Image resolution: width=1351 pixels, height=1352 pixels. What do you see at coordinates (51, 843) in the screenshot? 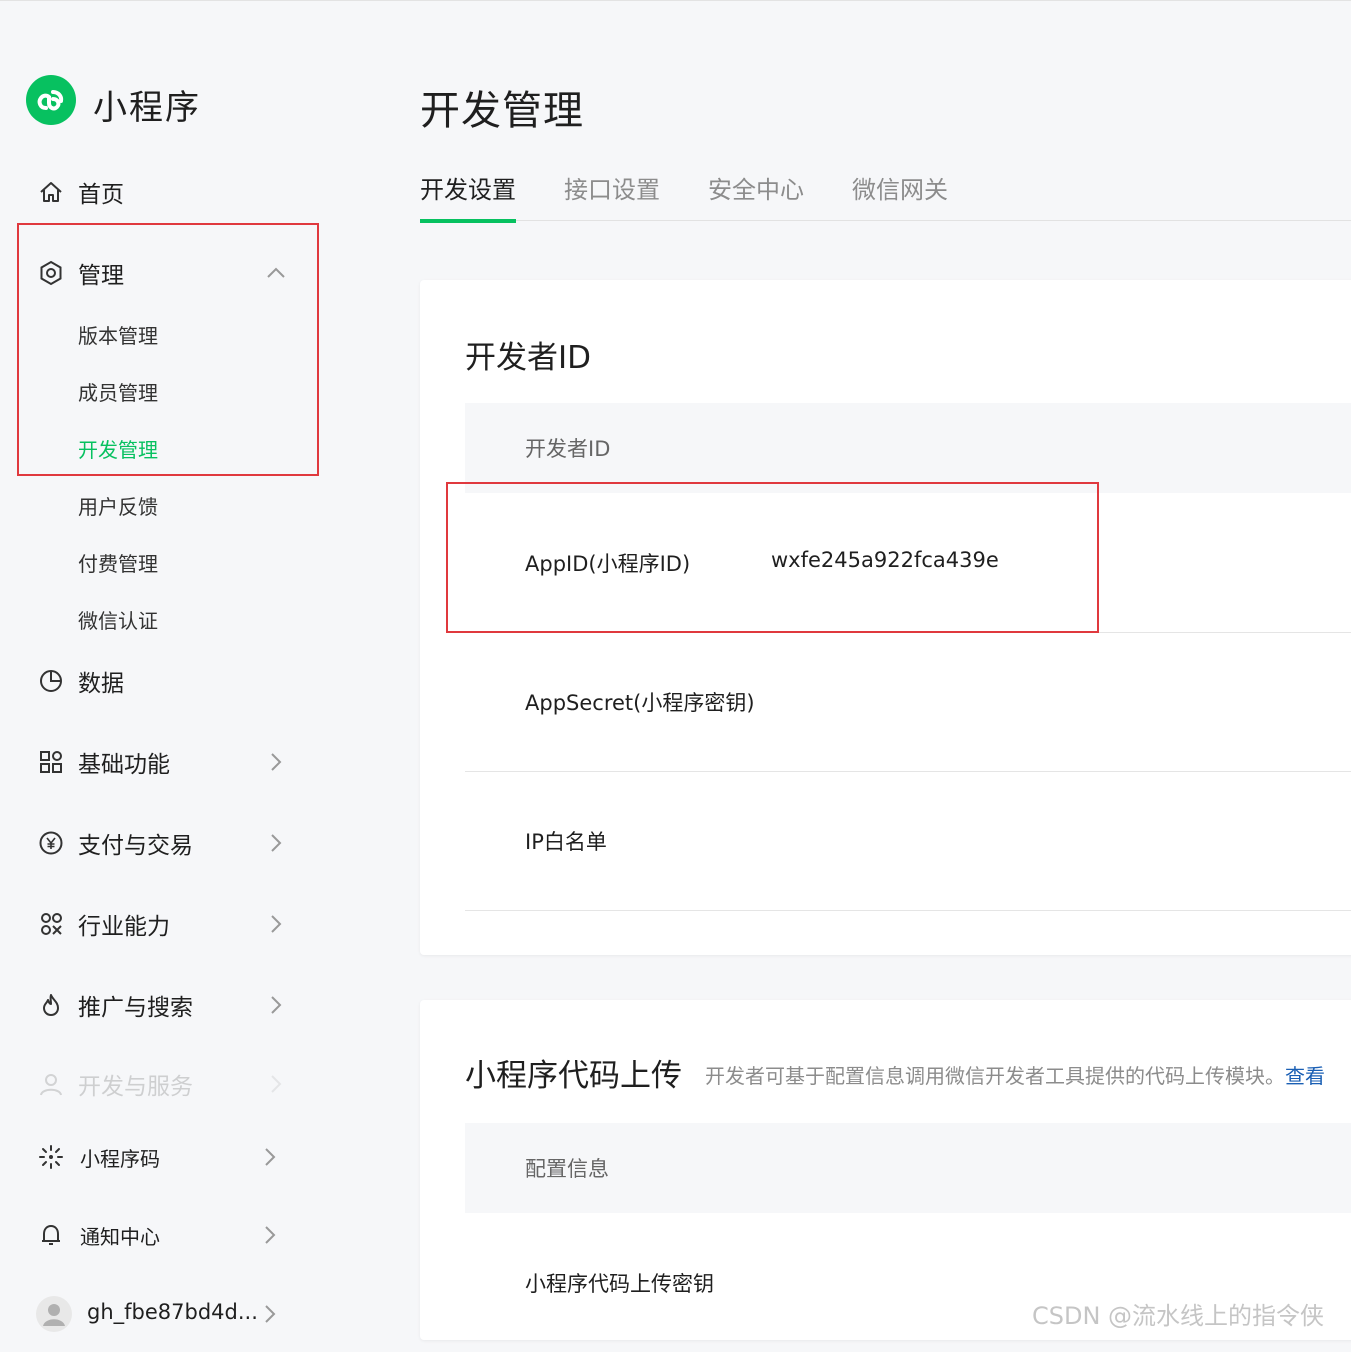
I see `yen-coin-icon` at bounding box center [51, 843].